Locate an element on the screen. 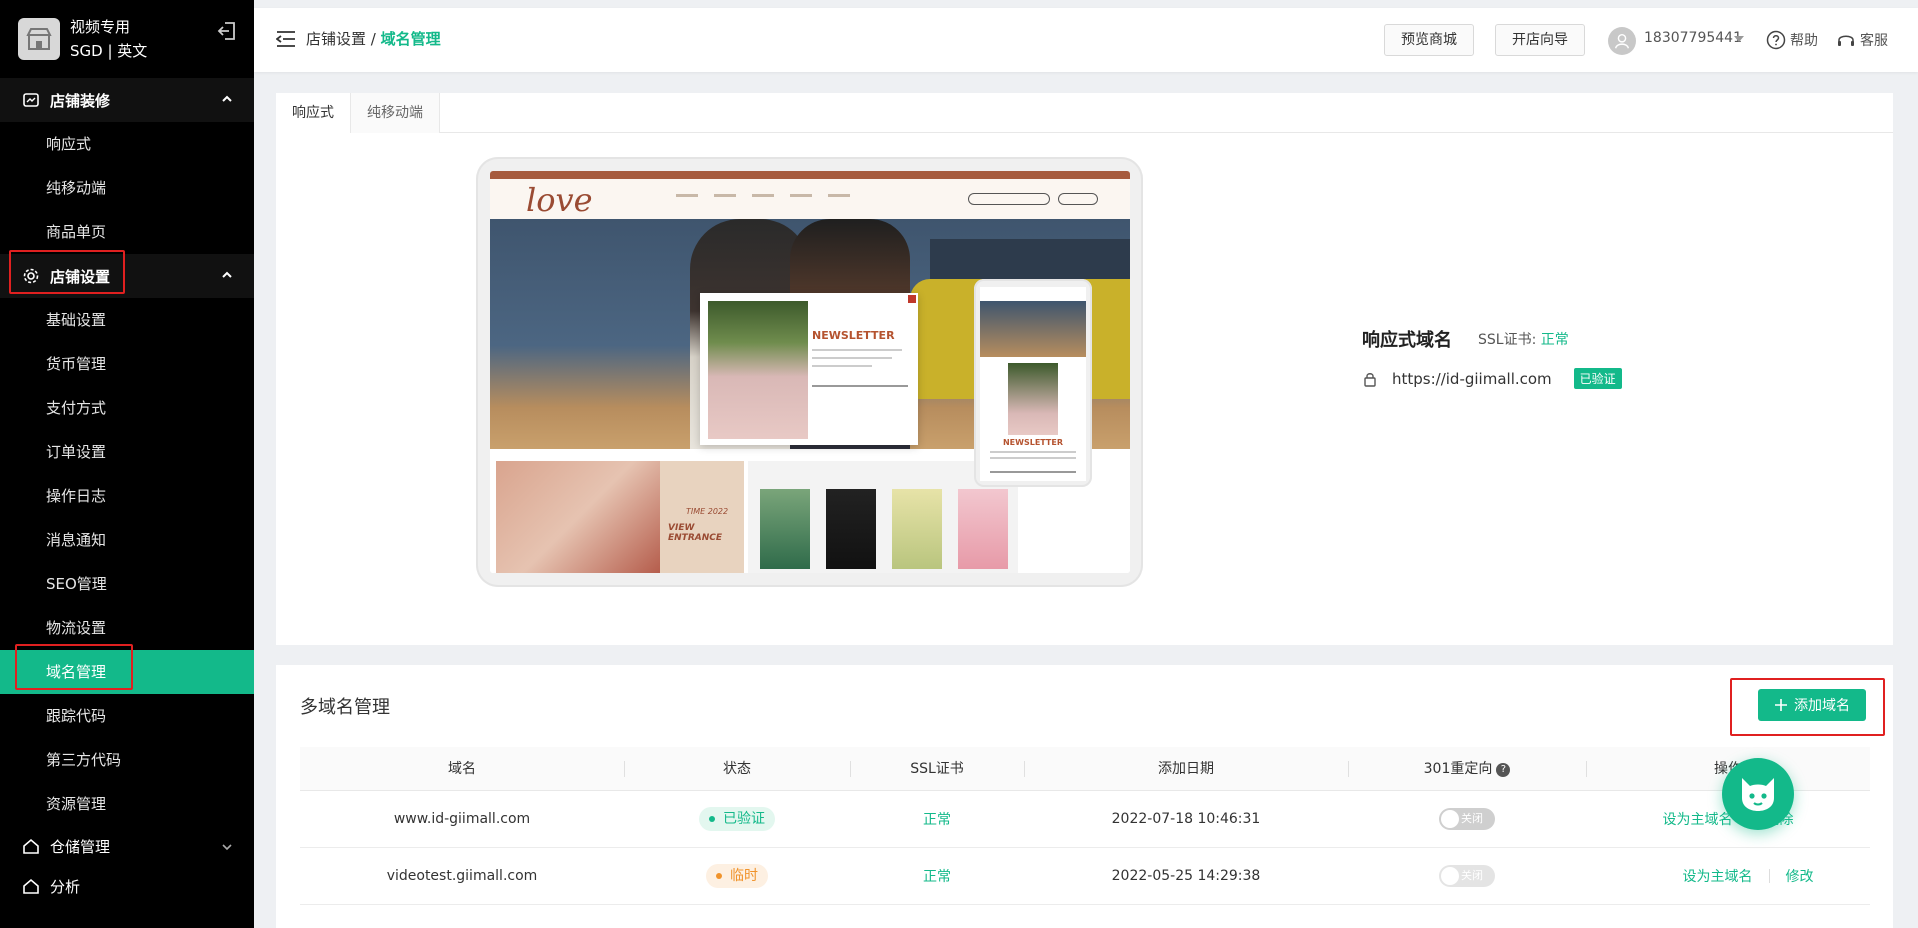 The width and height of the screenshot is (1918, 928). status-text: 已验证 is located at coordinates (744, 819).